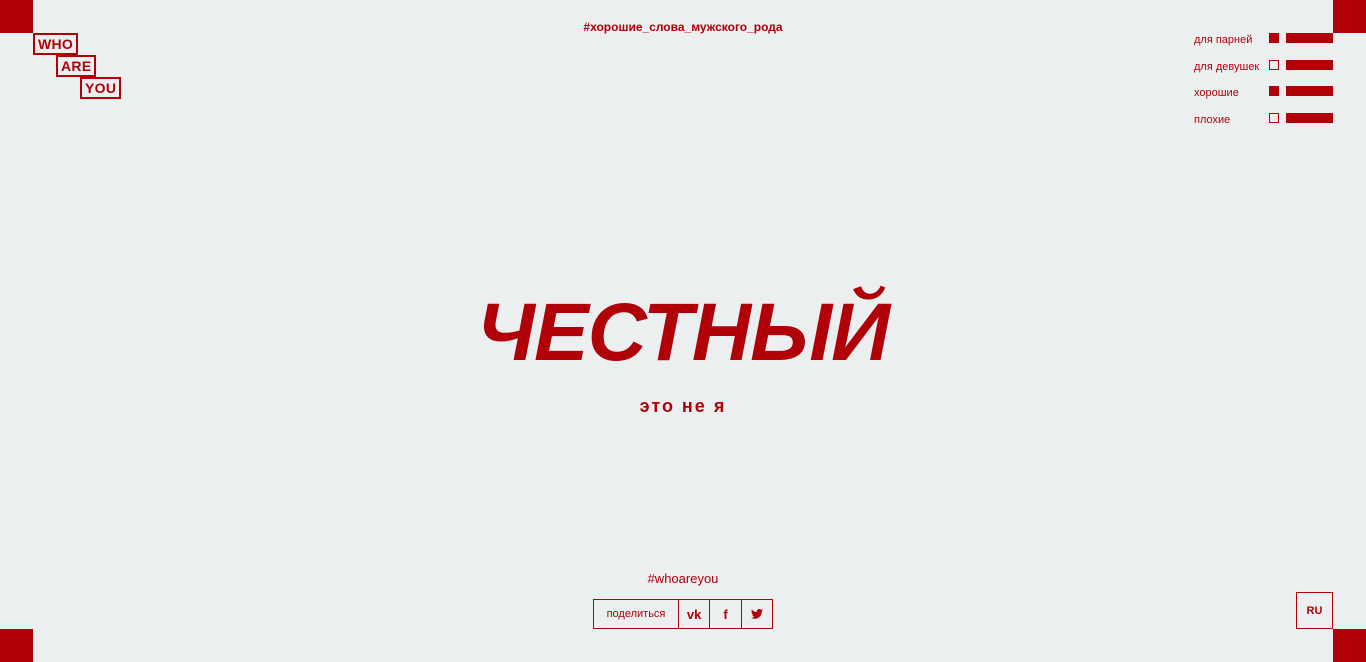 The width and height of the screenshot is (1366, 662). What do you see at coordinates (1264, 44) in the screenshot?
I see `filter-for-guys: для парней` at bounding box center [1264, 44].